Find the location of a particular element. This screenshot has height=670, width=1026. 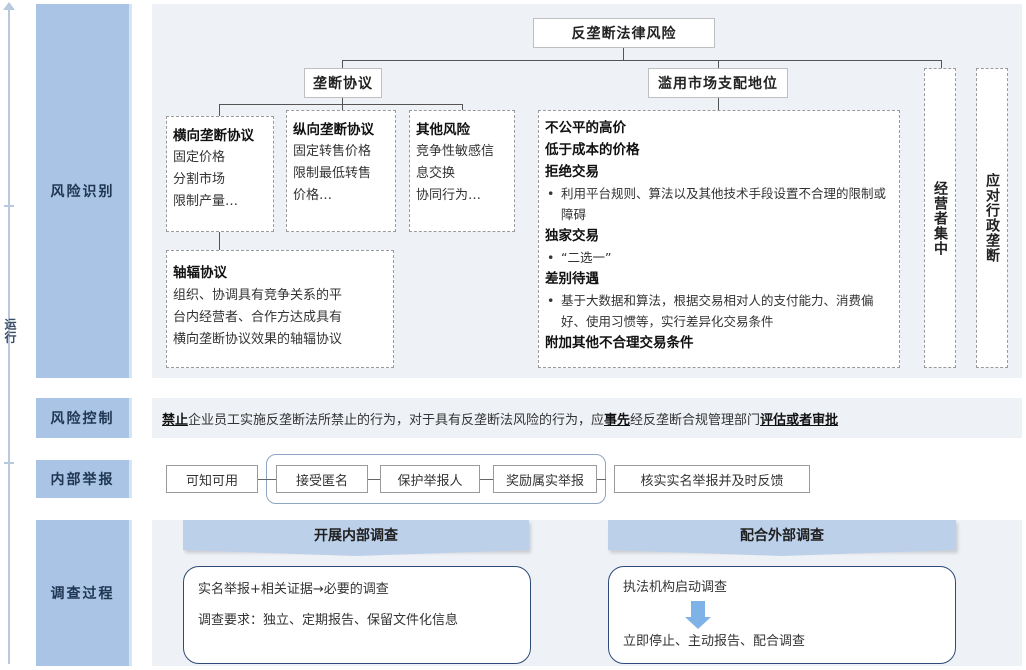

report-chip-verify: 核实实名举报并及时反馈 is located at coordinates (712, 479).